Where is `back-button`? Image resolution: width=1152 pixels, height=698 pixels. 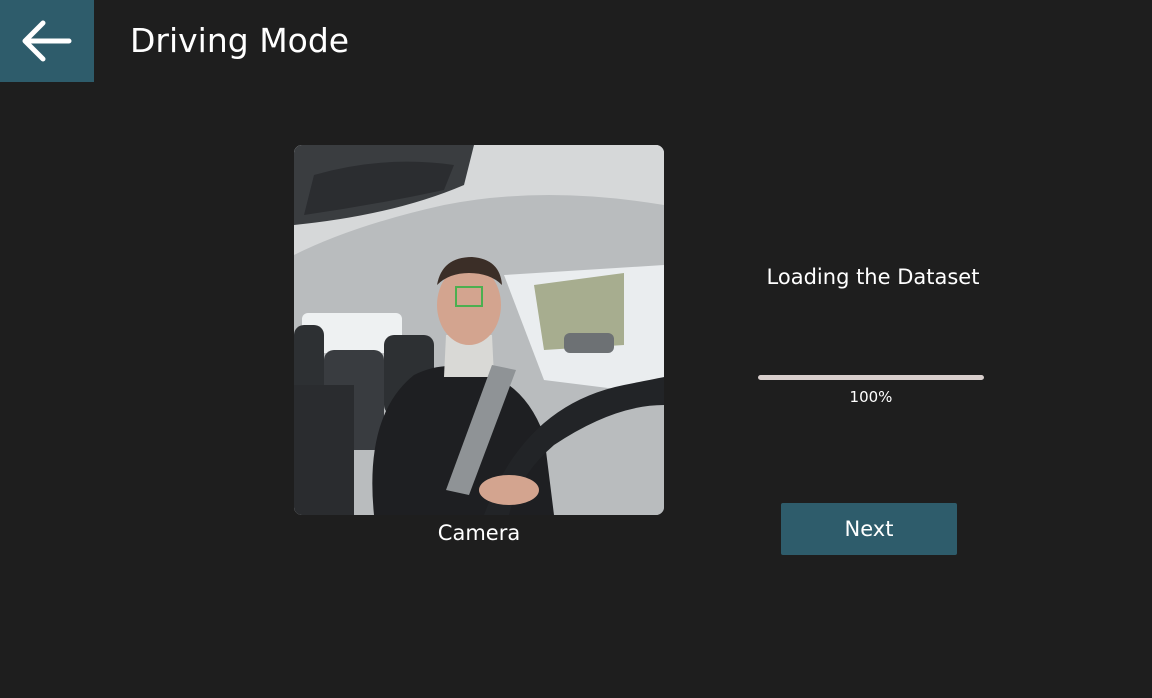 back-button is located at coordinates (47, 41).